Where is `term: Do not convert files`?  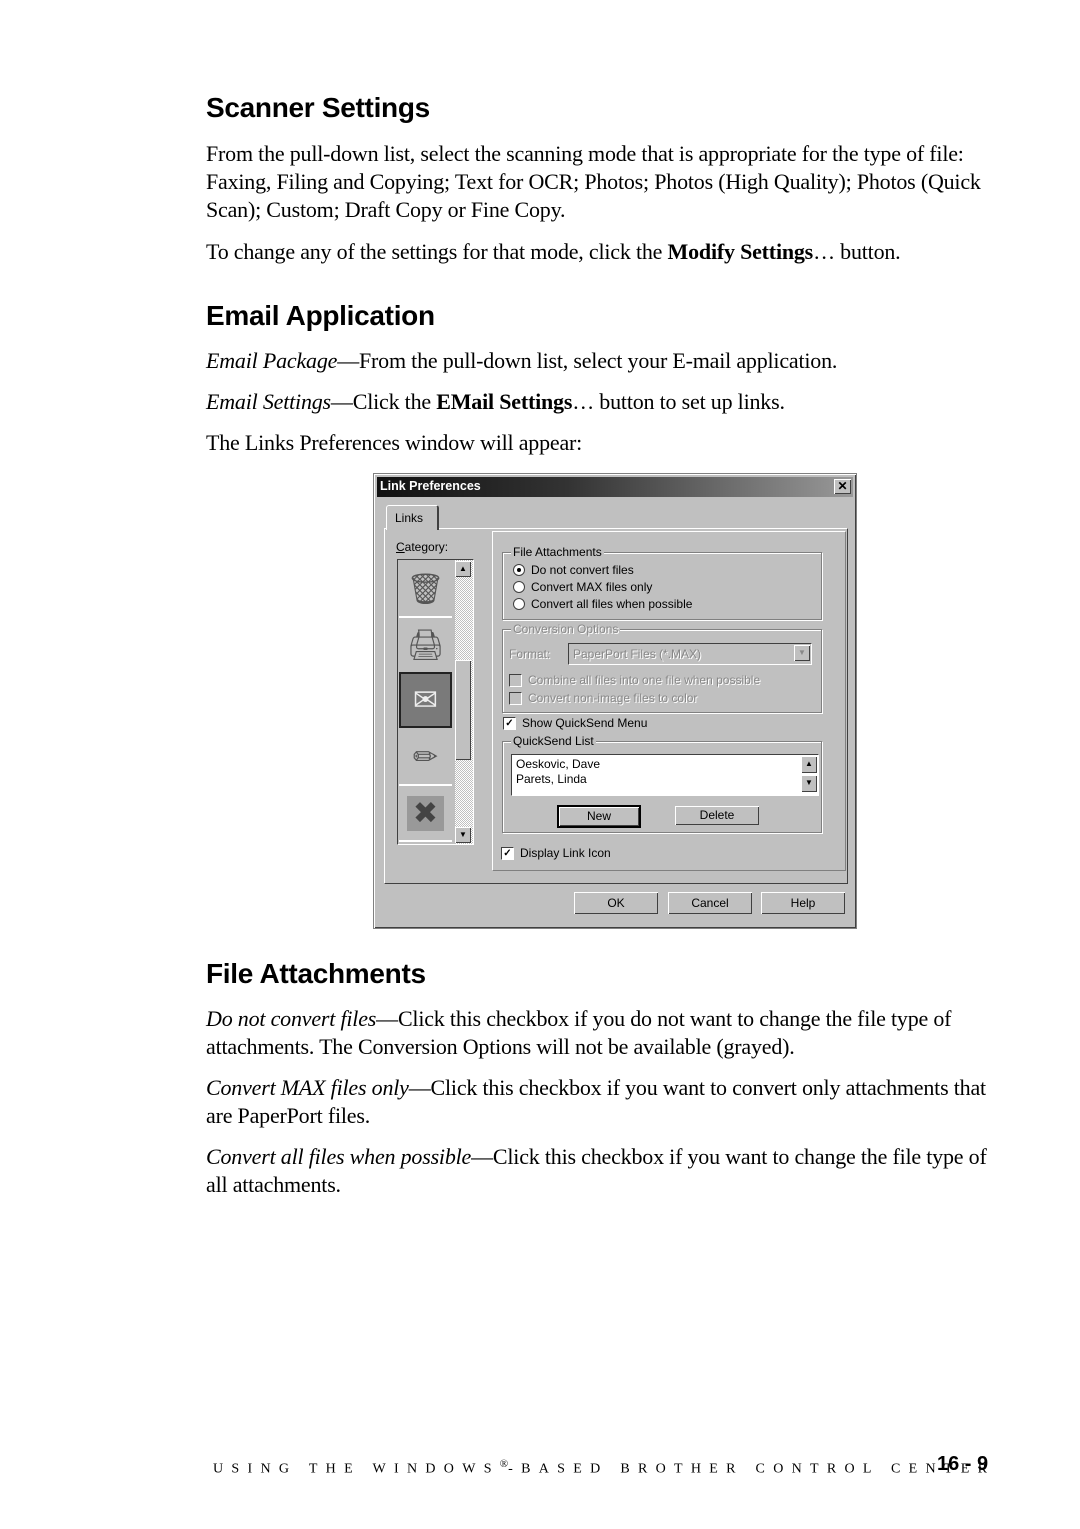
term: Do not convert files is located at coordinates (291, 1018).